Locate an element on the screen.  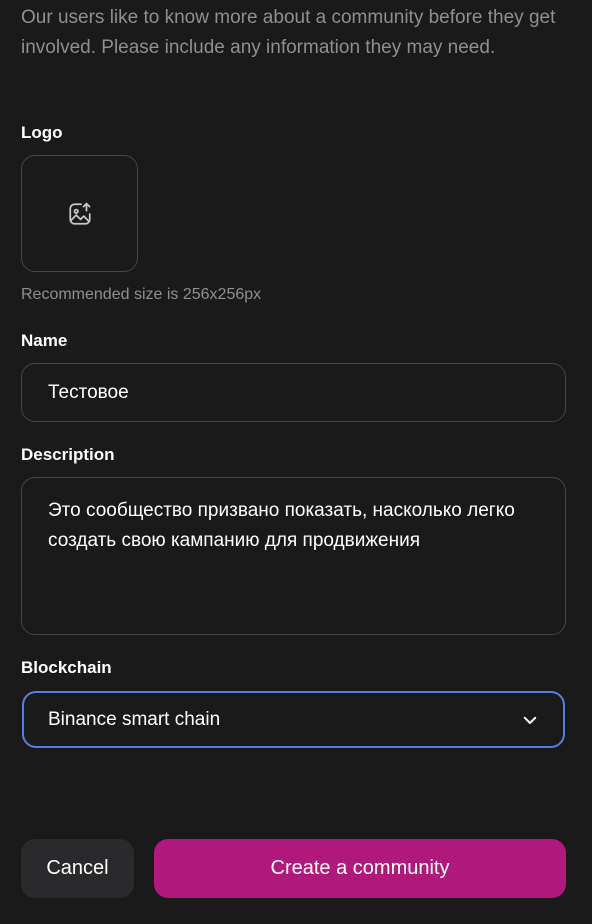
description-label: Description is located at coordinates (68, 454).